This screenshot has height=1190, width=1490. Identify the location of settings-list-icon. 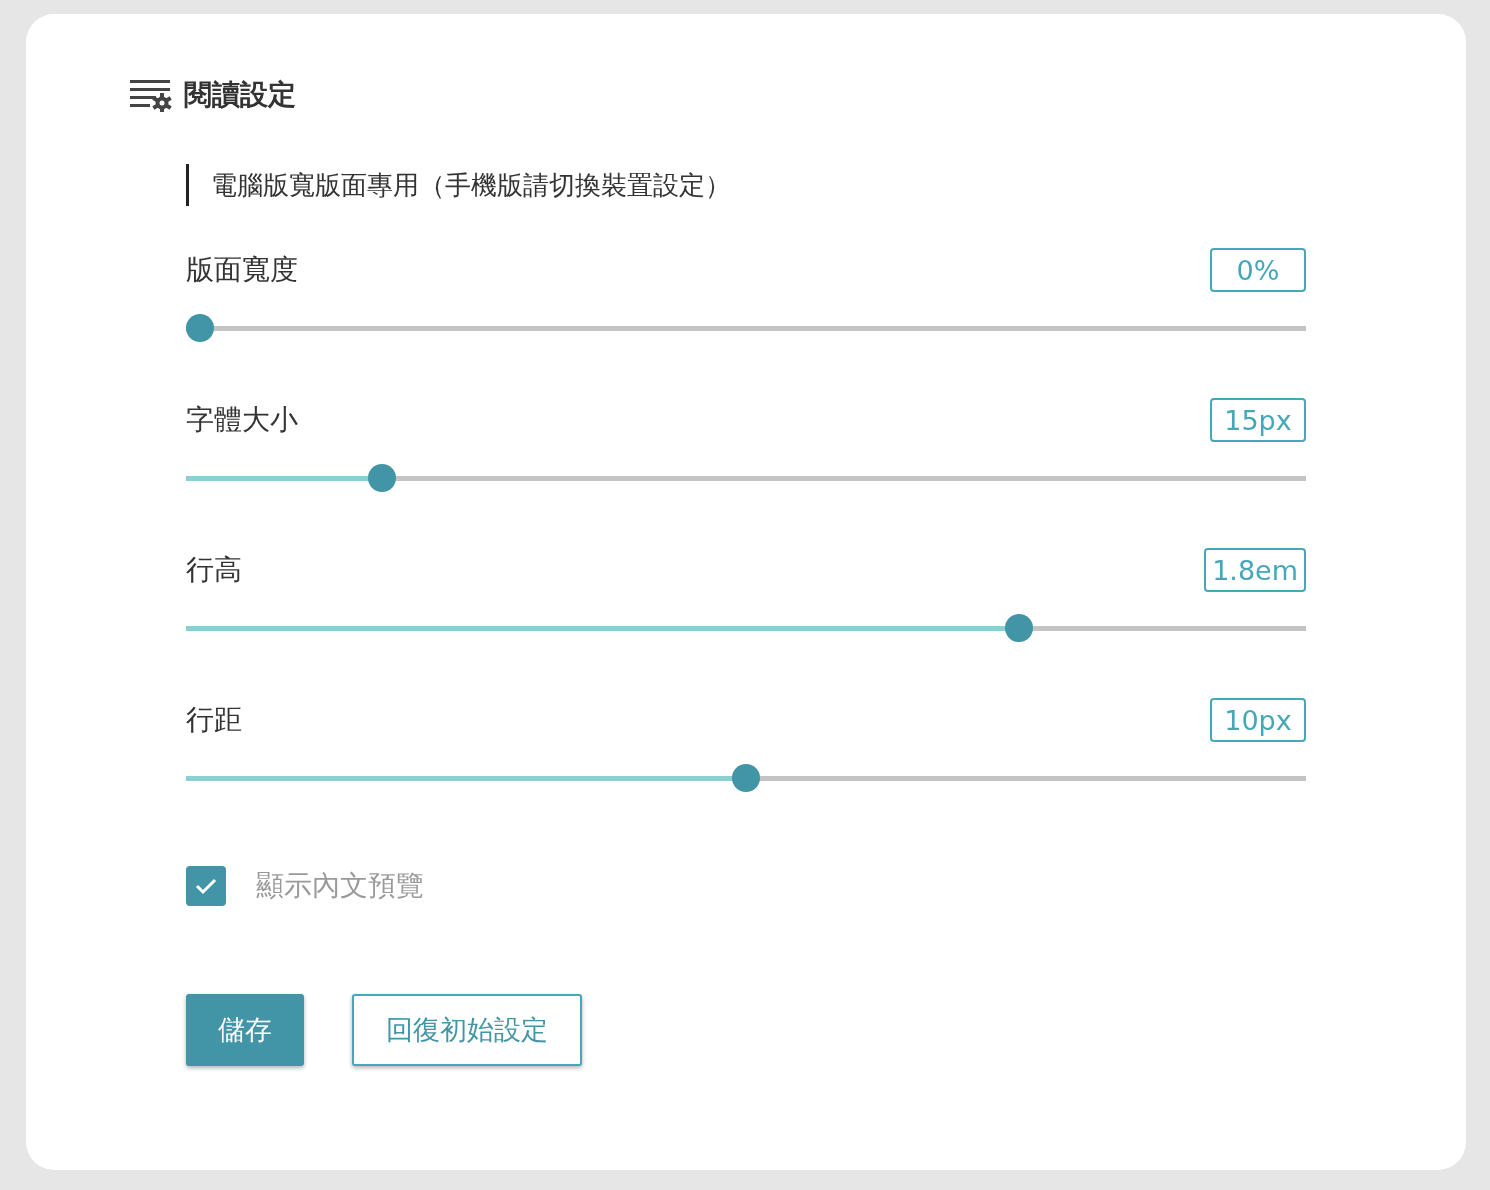
(151, 95).